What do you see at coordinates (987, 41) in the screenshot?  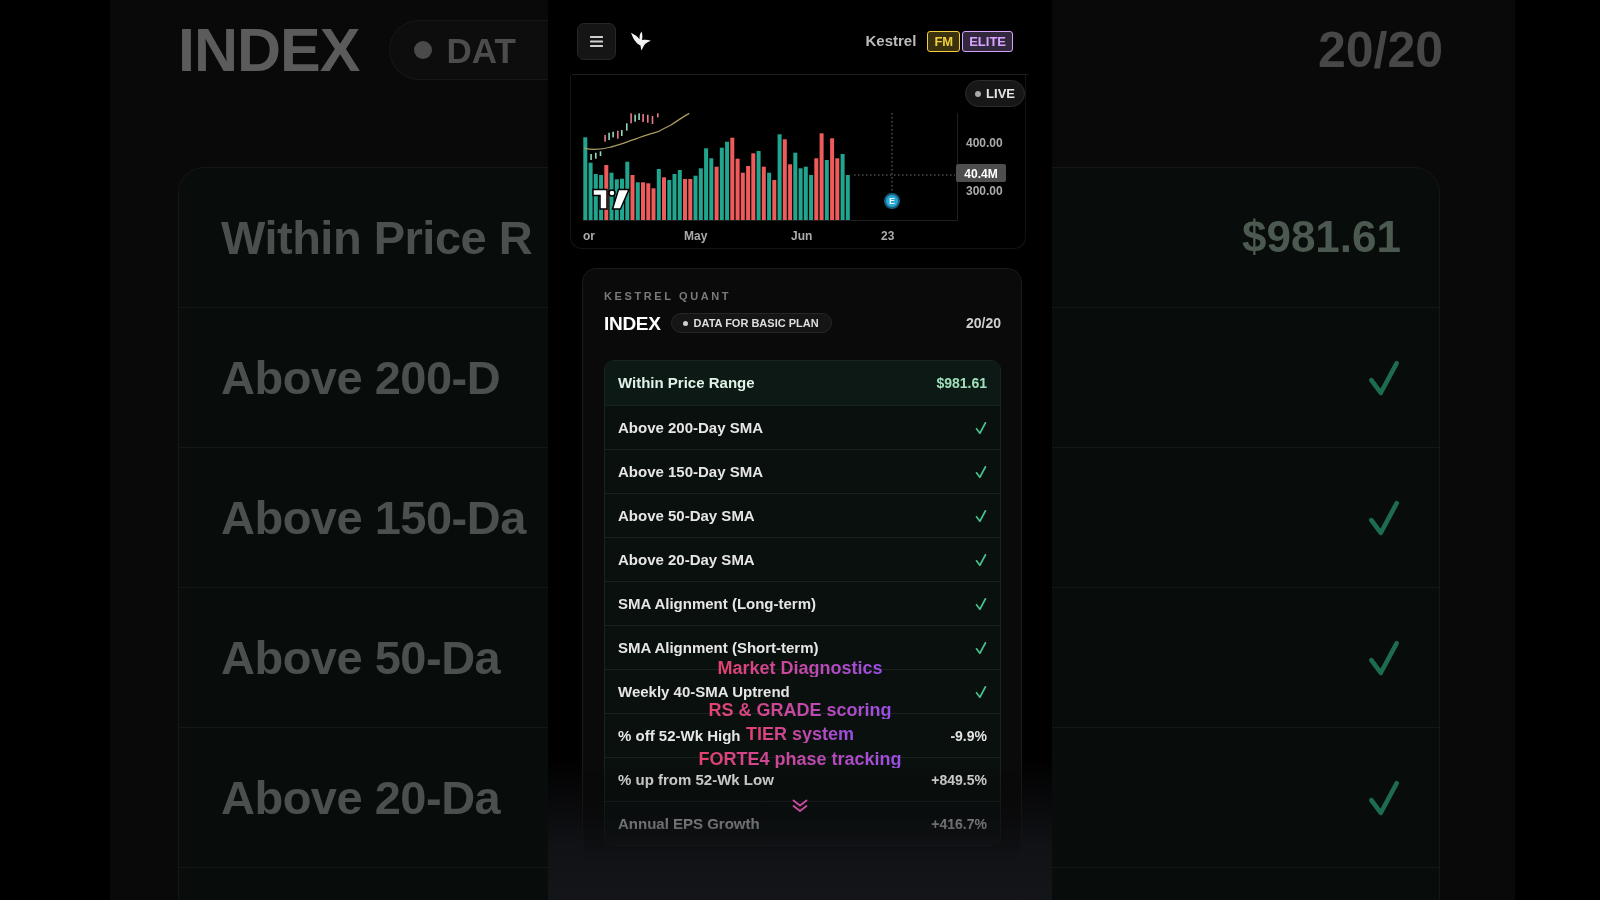 I see `tier-badge: ELITE` at bounding box center [987, 41].